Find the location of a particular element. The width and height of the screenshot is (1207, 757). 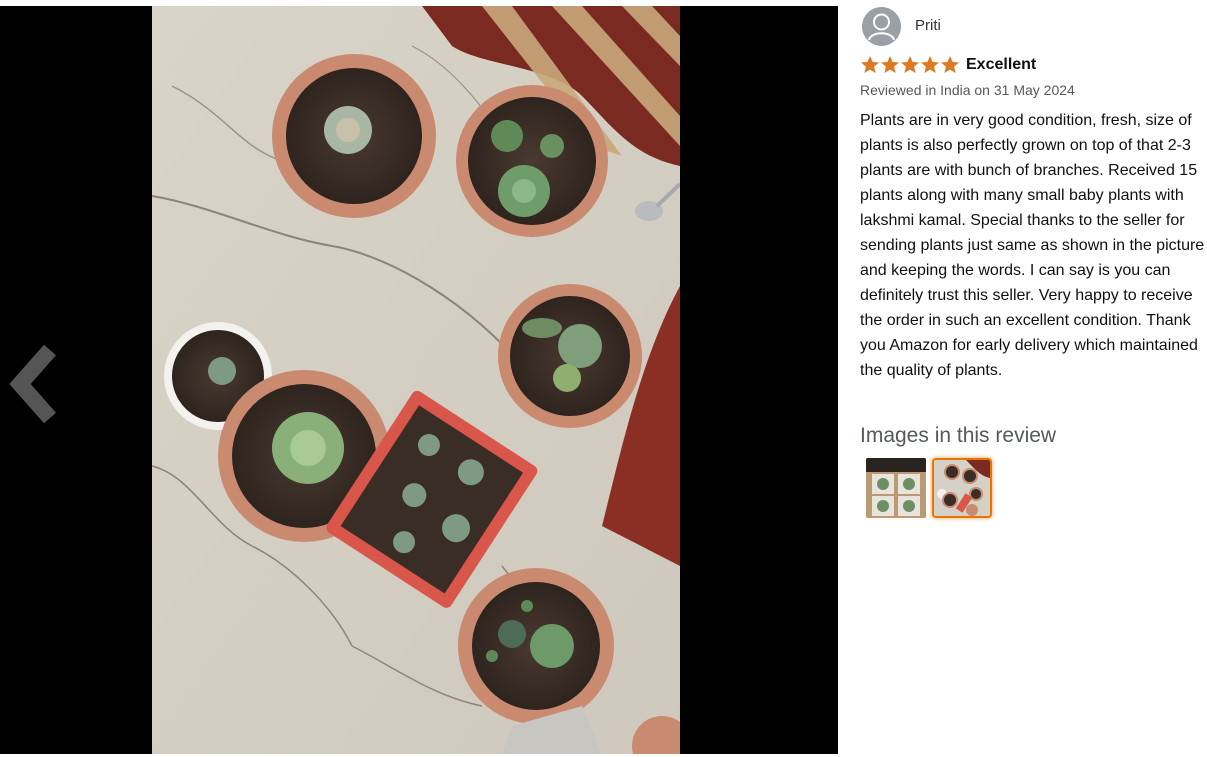

previous-image-button is located at coordinates (34, 384).